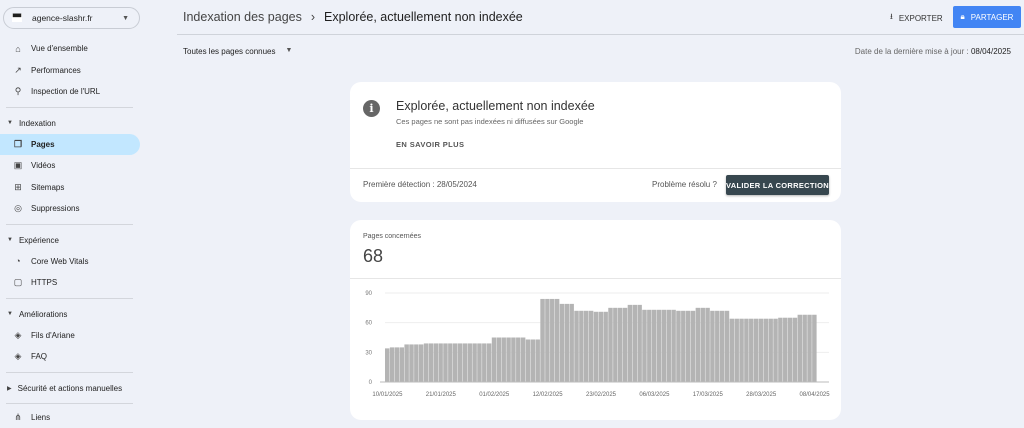  What do you see at coordinates (420, 184) in the screenshot?
I see `first-detected: Première détection : 28/05/2024` at bounding box center [420, 184].